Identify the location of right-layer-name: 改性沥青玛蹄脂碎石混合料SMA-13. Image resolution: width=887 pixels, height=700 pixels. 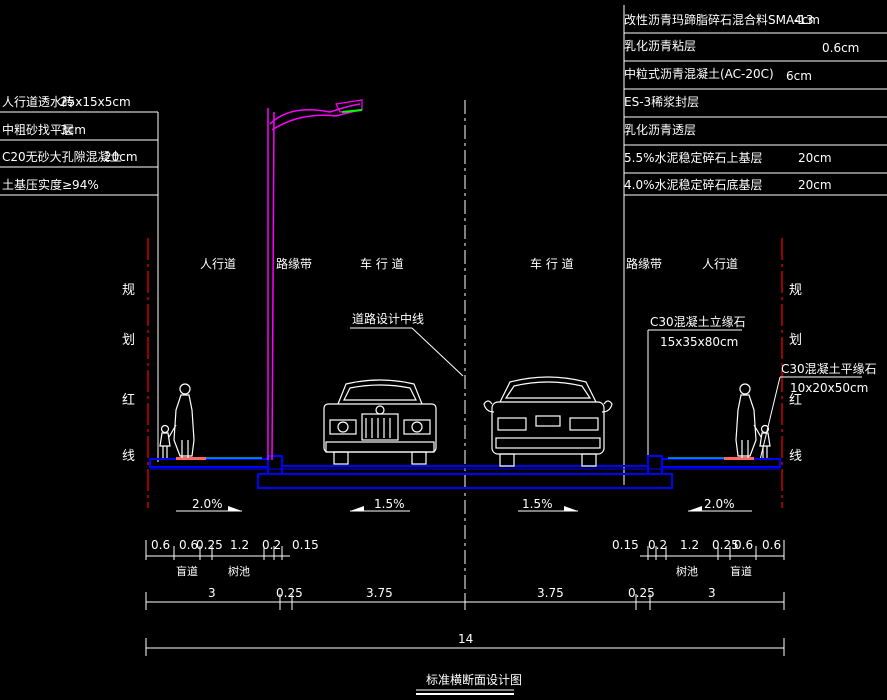
(719, 19).